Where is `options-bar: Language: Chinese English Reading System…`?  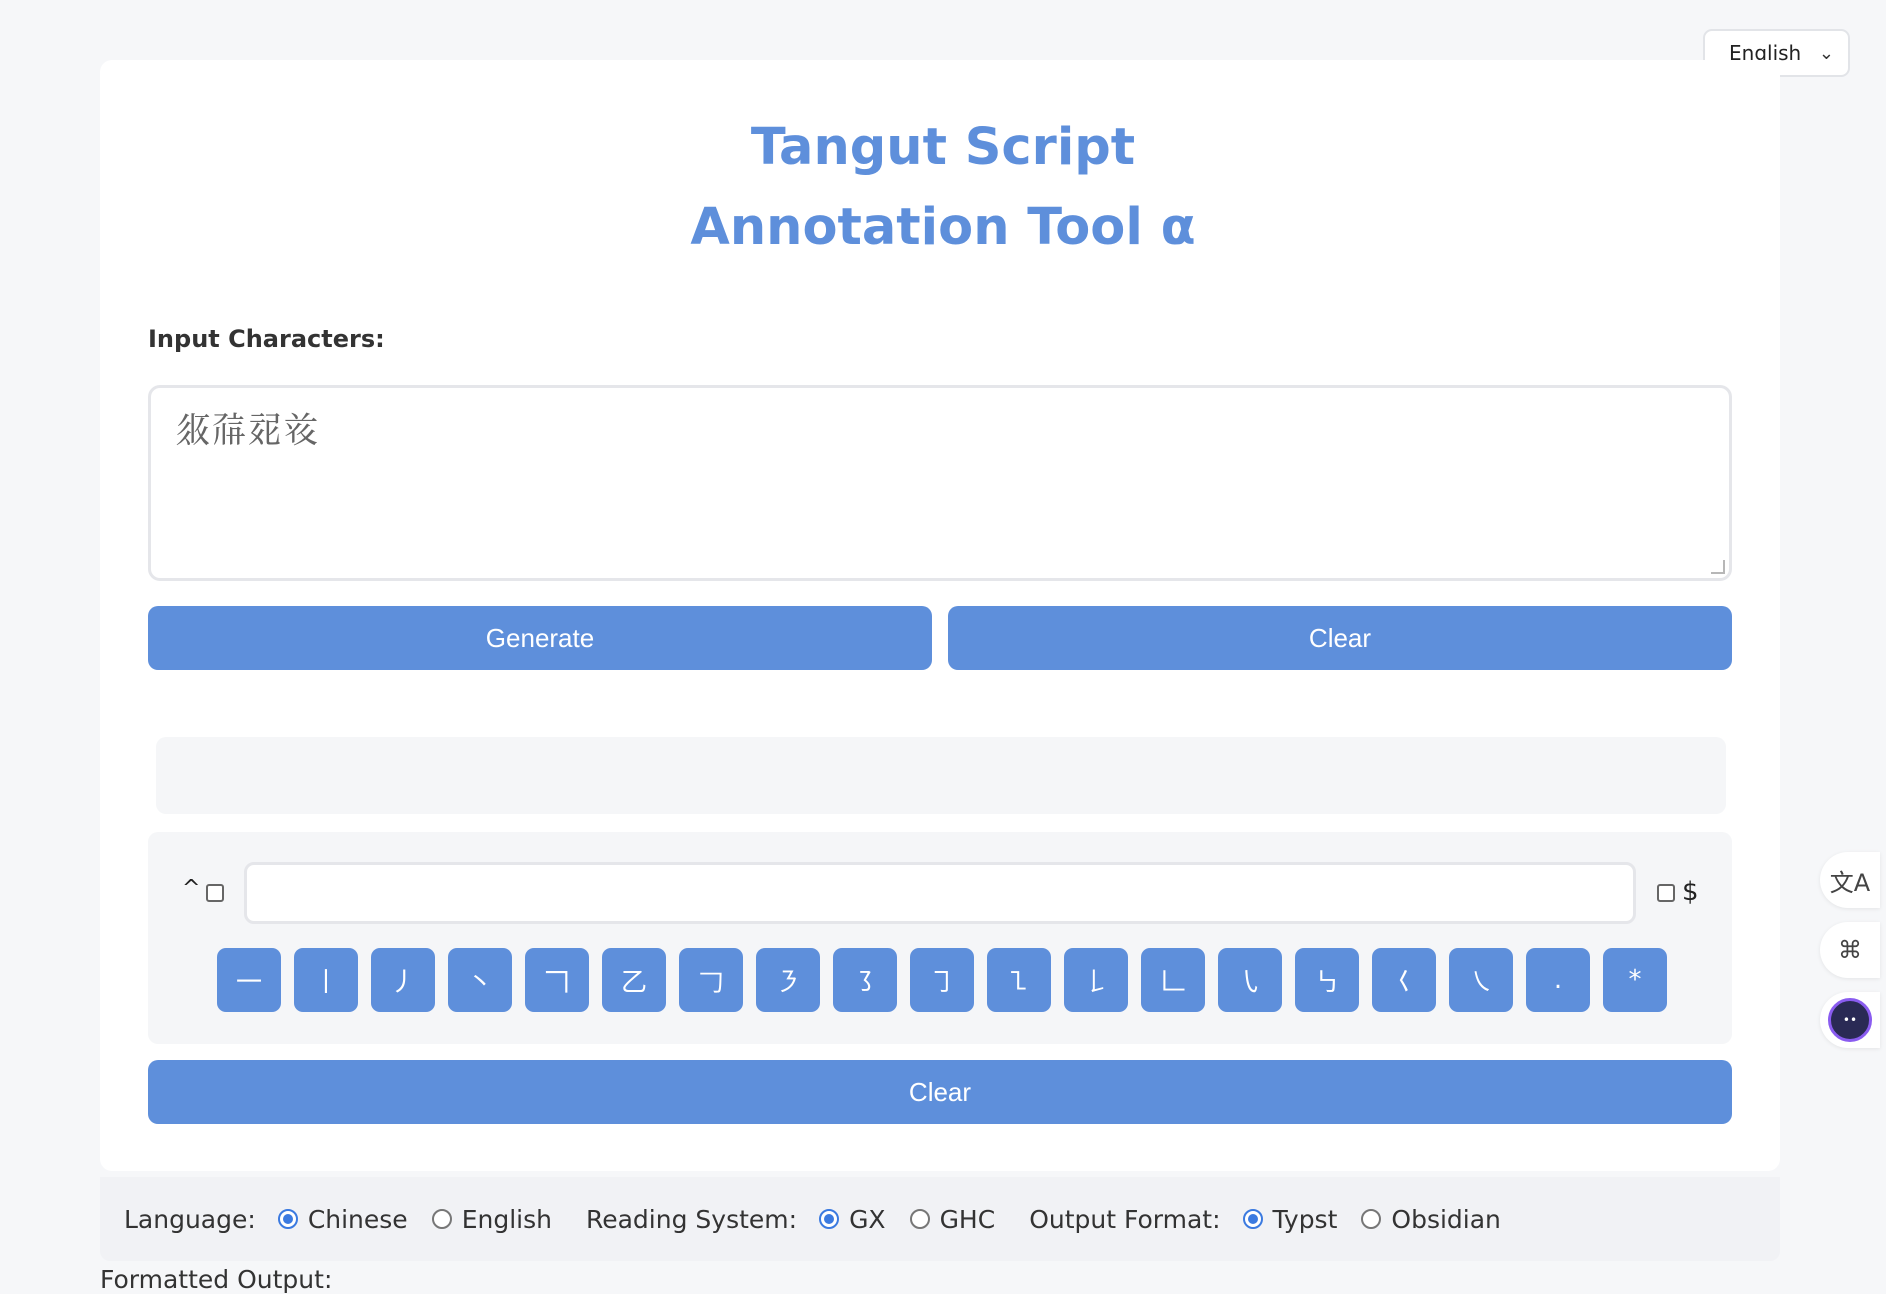 options-bar: Language: Chinese English Reading System… is located at coordinates (940, 1219).